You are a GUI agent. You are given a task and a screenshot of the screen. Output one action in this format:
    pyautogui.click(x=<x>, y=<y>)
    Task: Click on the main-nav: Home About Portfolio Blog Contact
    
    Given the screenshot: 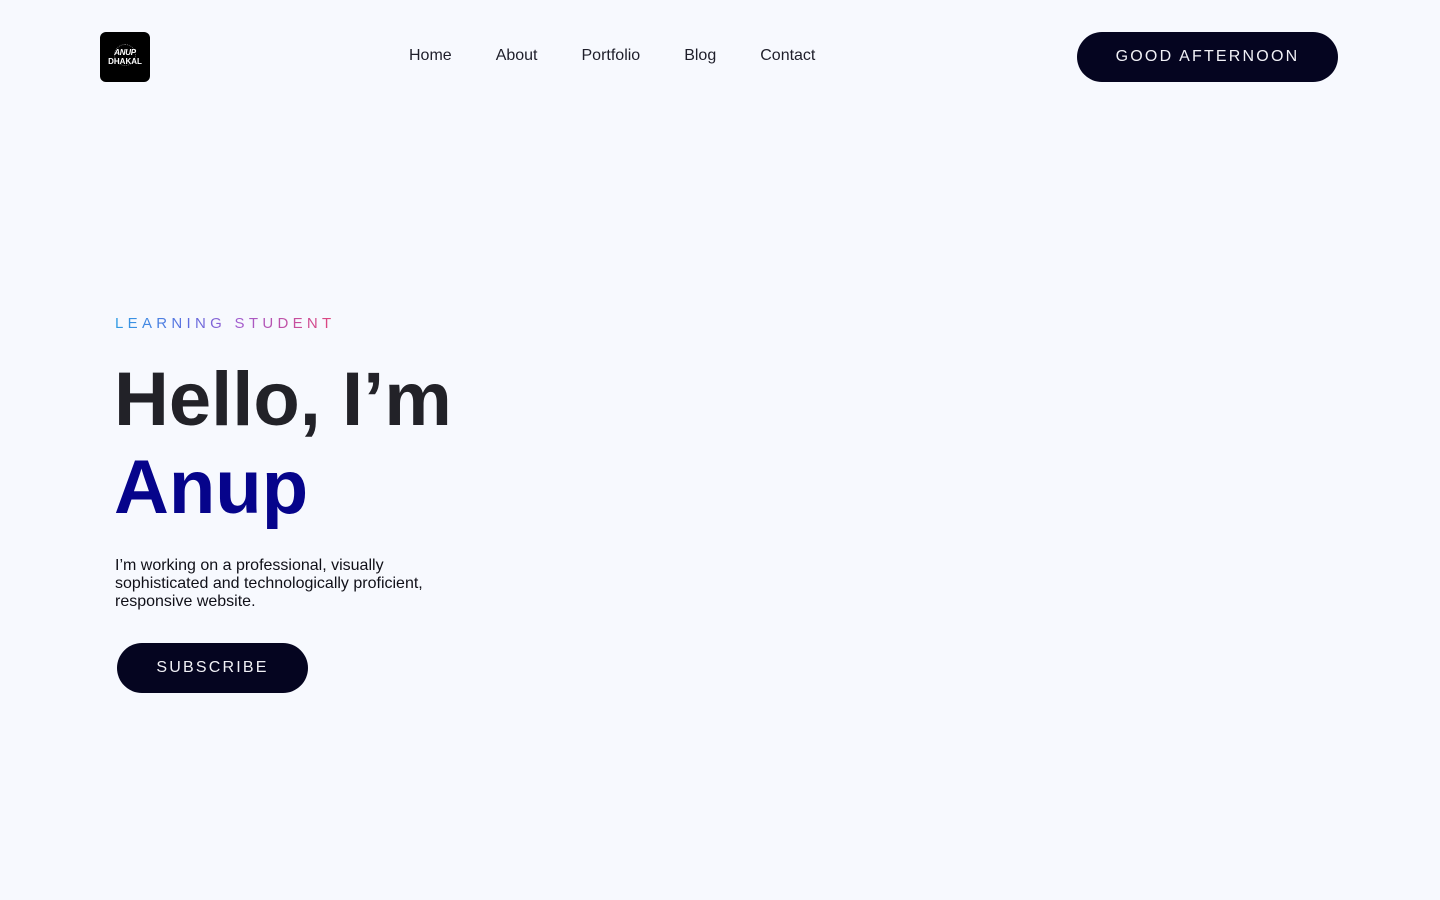 What is the action you would take?
    pyautogui.click(x=612, y=56)
    